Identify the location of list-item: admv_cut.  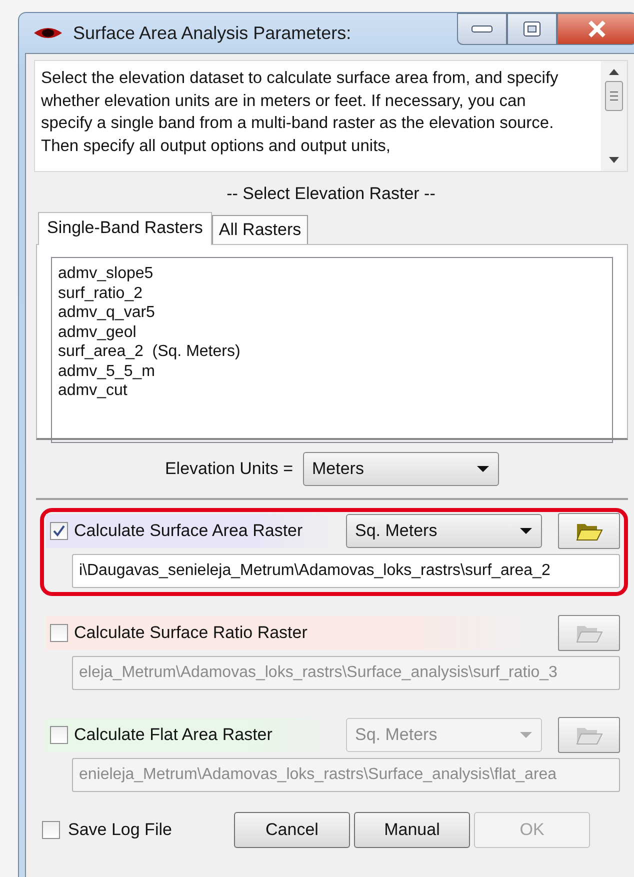
(332, 390).